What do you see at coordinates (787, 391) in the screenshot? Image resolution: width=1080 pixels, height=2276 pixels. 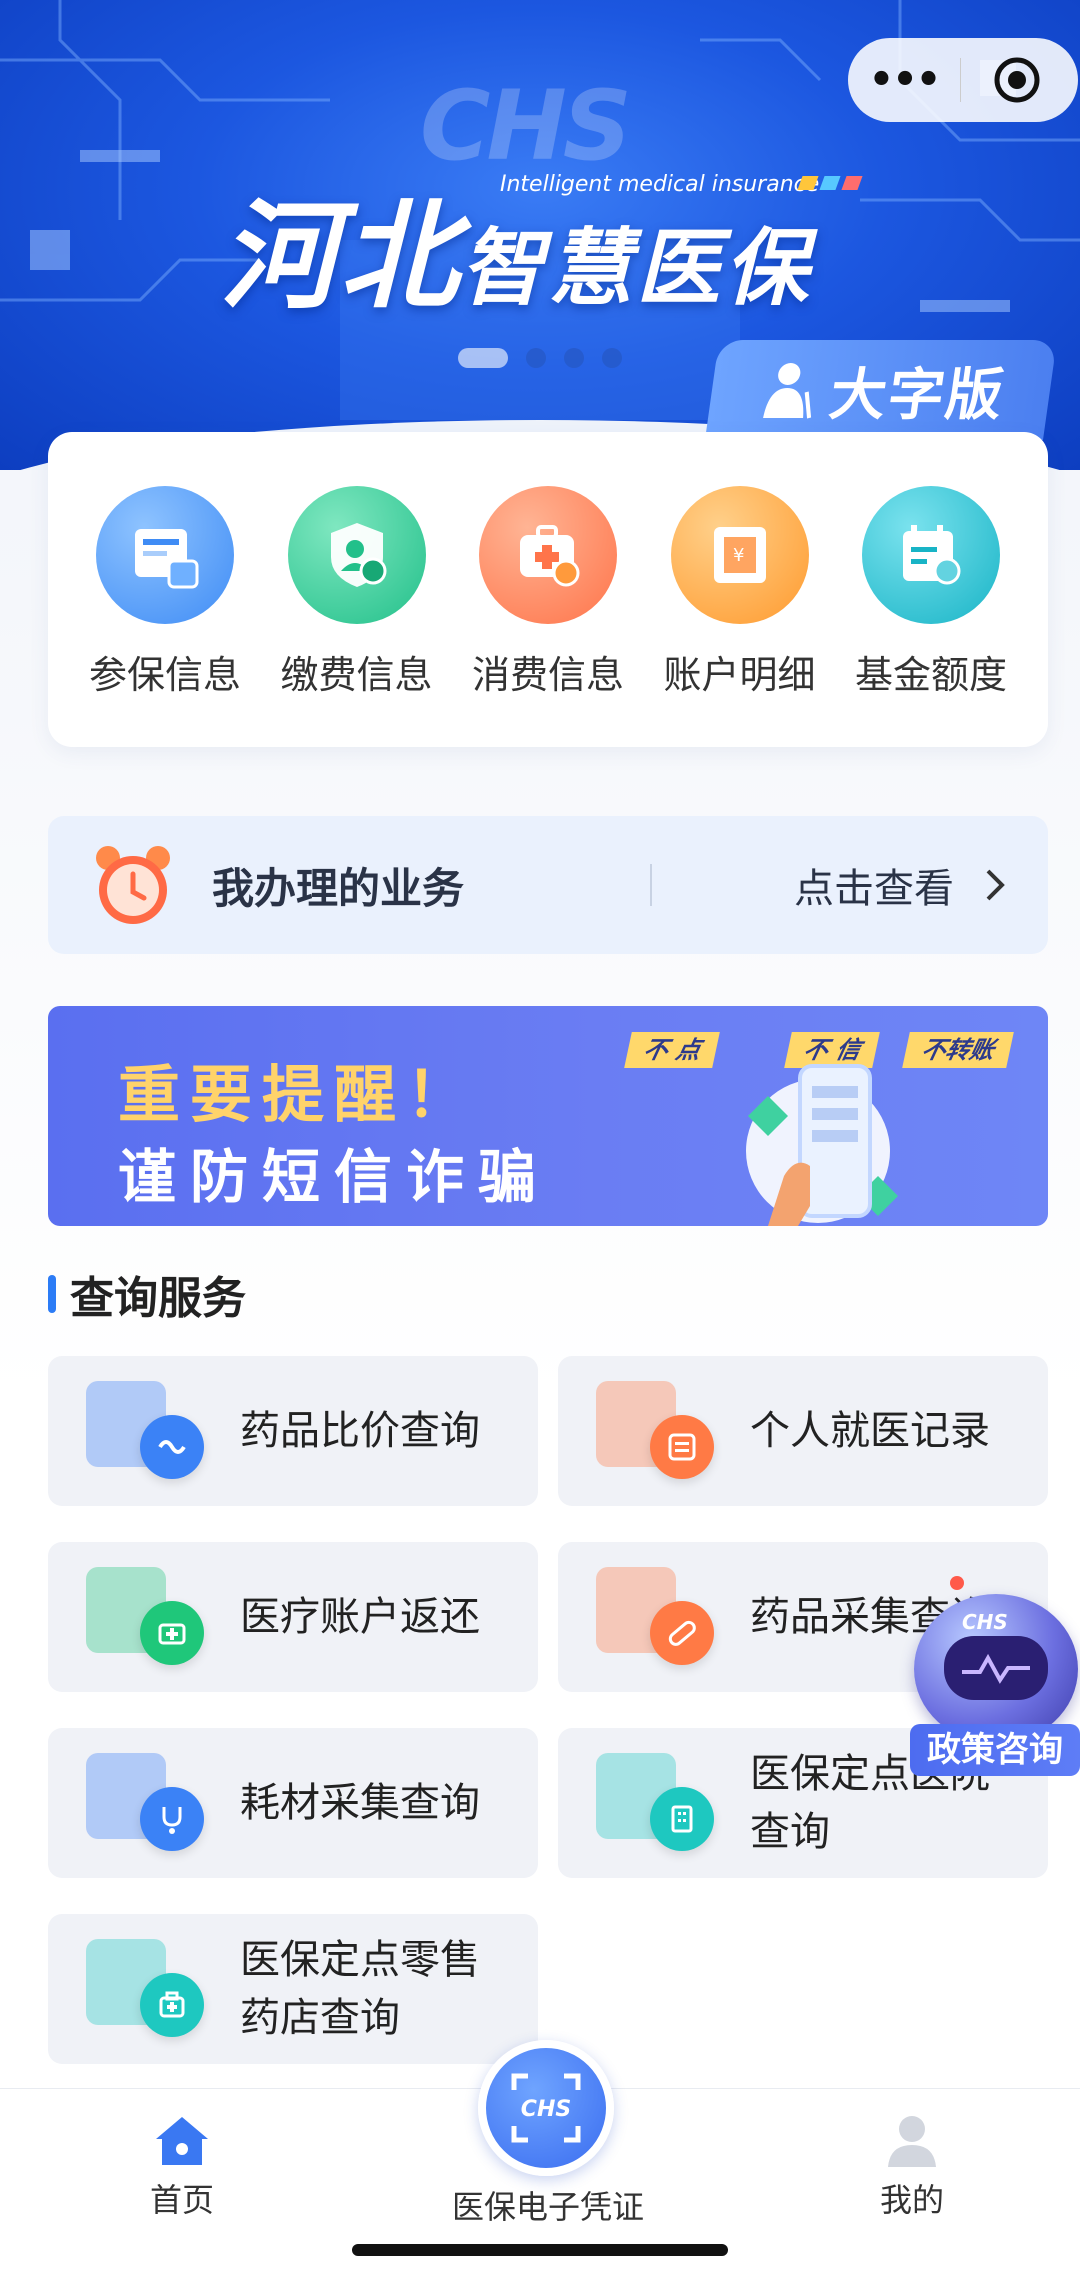 I see `elderly-icon` at bounding box center [787, 391].